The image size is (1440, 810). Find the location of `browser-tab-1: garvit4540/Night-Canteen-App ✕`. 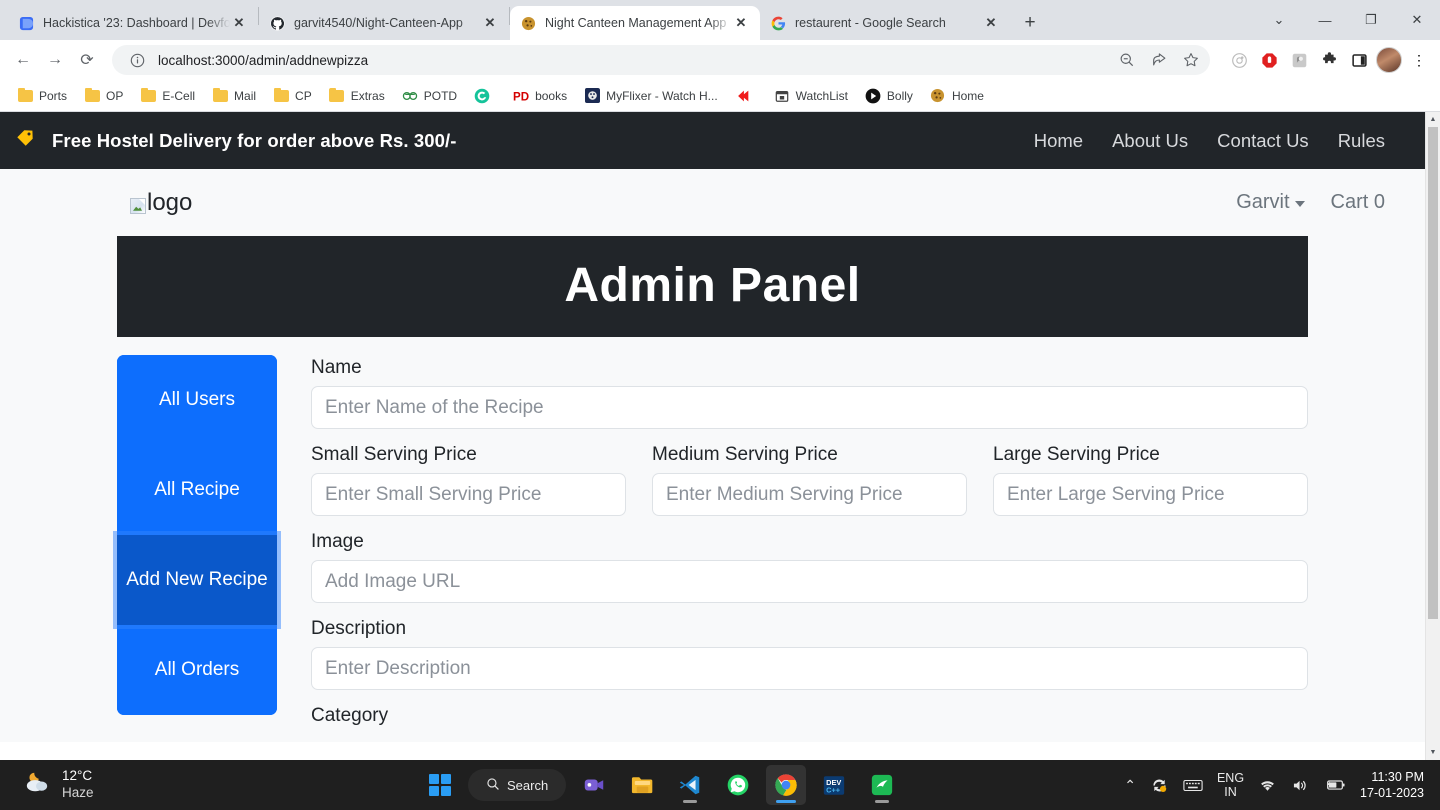

browser-tab-1: garvit4540/Night-Canteen-App ✕ is located at coordinates (384, 23).